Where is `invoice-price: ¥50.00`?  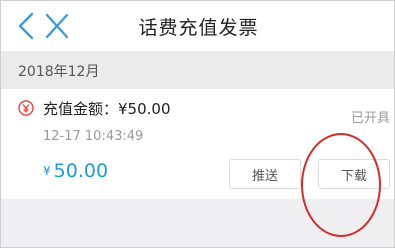 invoice-price: ¥50.00 is located at coordinates (75, 171).